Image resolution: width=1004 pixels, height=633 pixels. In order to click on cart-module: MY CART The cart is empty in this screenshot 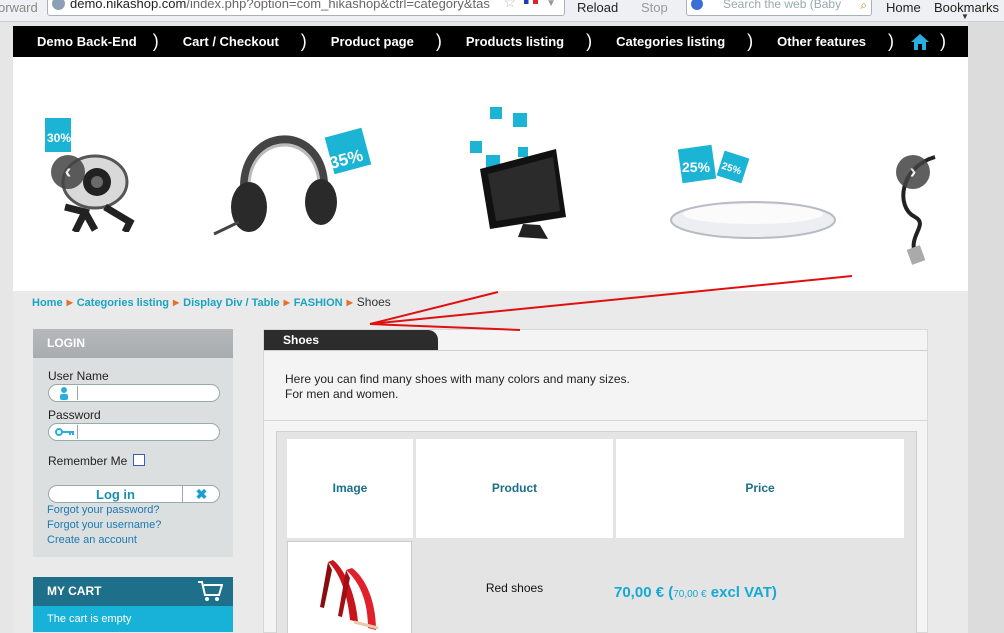, I will do `click(133, 604)`.